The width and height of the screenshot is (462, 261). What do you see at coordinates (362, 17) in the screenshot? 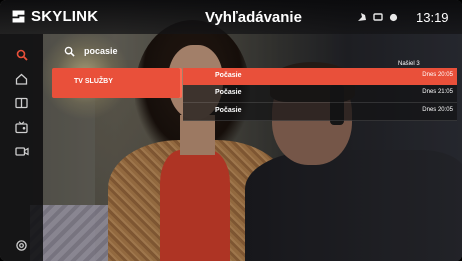
I see `signal-icon` at bounding box center [362, 17].